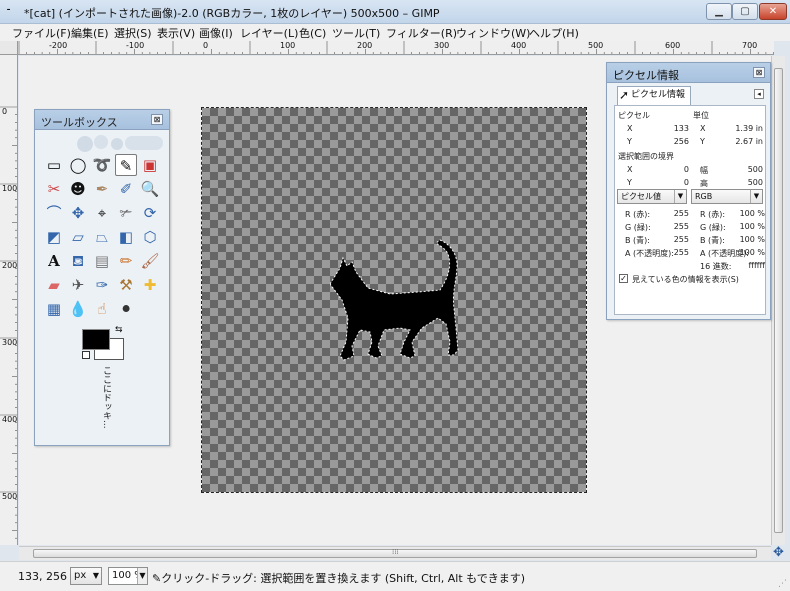 This screenshot has width=790, height=591. Describe the element at coordinates (652, 196) in the screenshot. I see `sample-mode-left-dropdown: ピクセル値 ▼` at that location.